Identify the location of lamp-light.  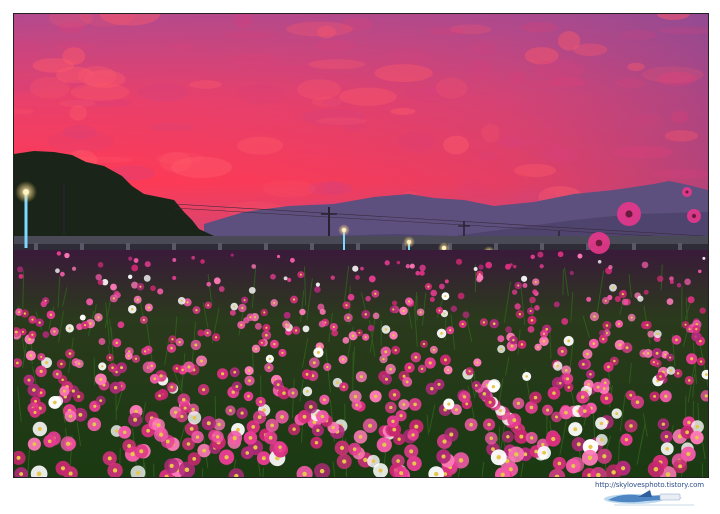
(344, 230).